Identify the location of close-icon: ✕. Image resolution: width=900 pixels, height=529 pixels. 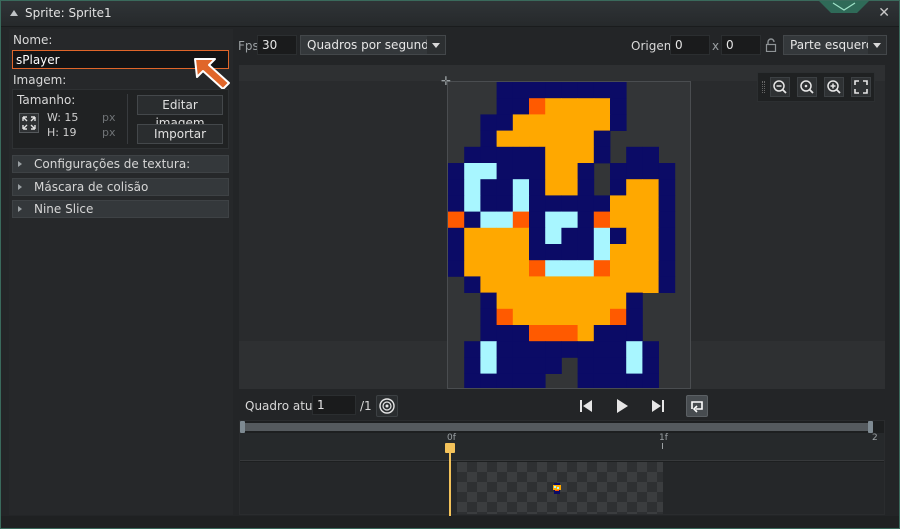
(884, 13).